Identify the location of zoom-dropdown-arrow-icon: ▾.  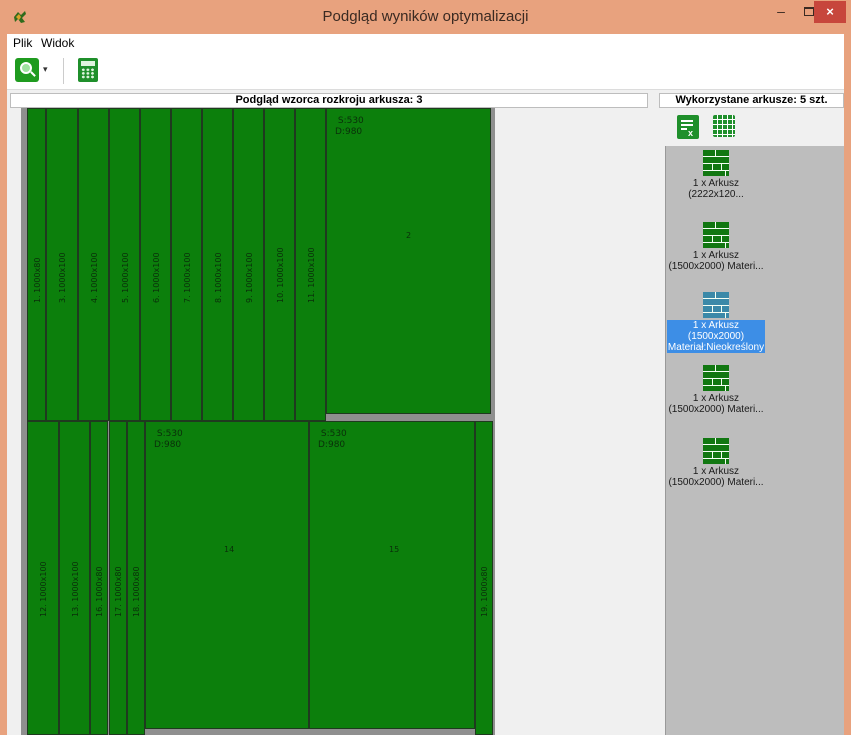
(45, 69).